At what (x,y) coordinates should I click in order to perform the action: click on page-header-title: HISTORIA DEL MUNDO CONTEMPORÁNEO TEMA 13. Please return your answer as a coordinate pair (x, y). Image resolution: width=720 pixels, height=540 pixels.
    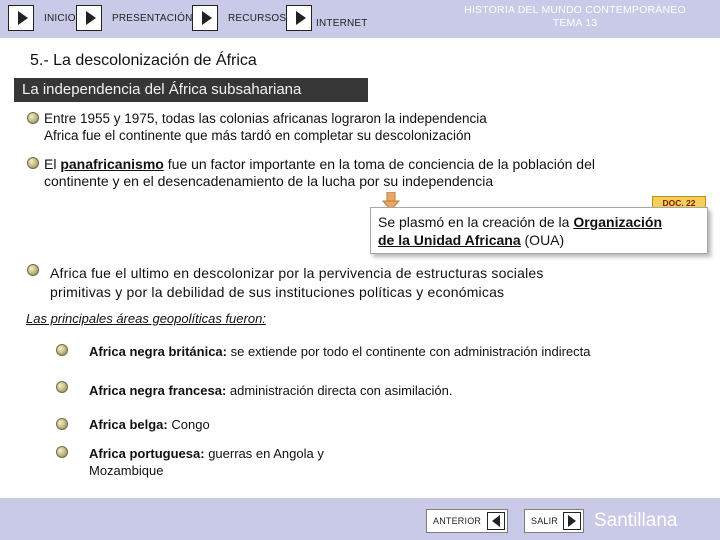
    Looking at the image, I should click on (575, 17).